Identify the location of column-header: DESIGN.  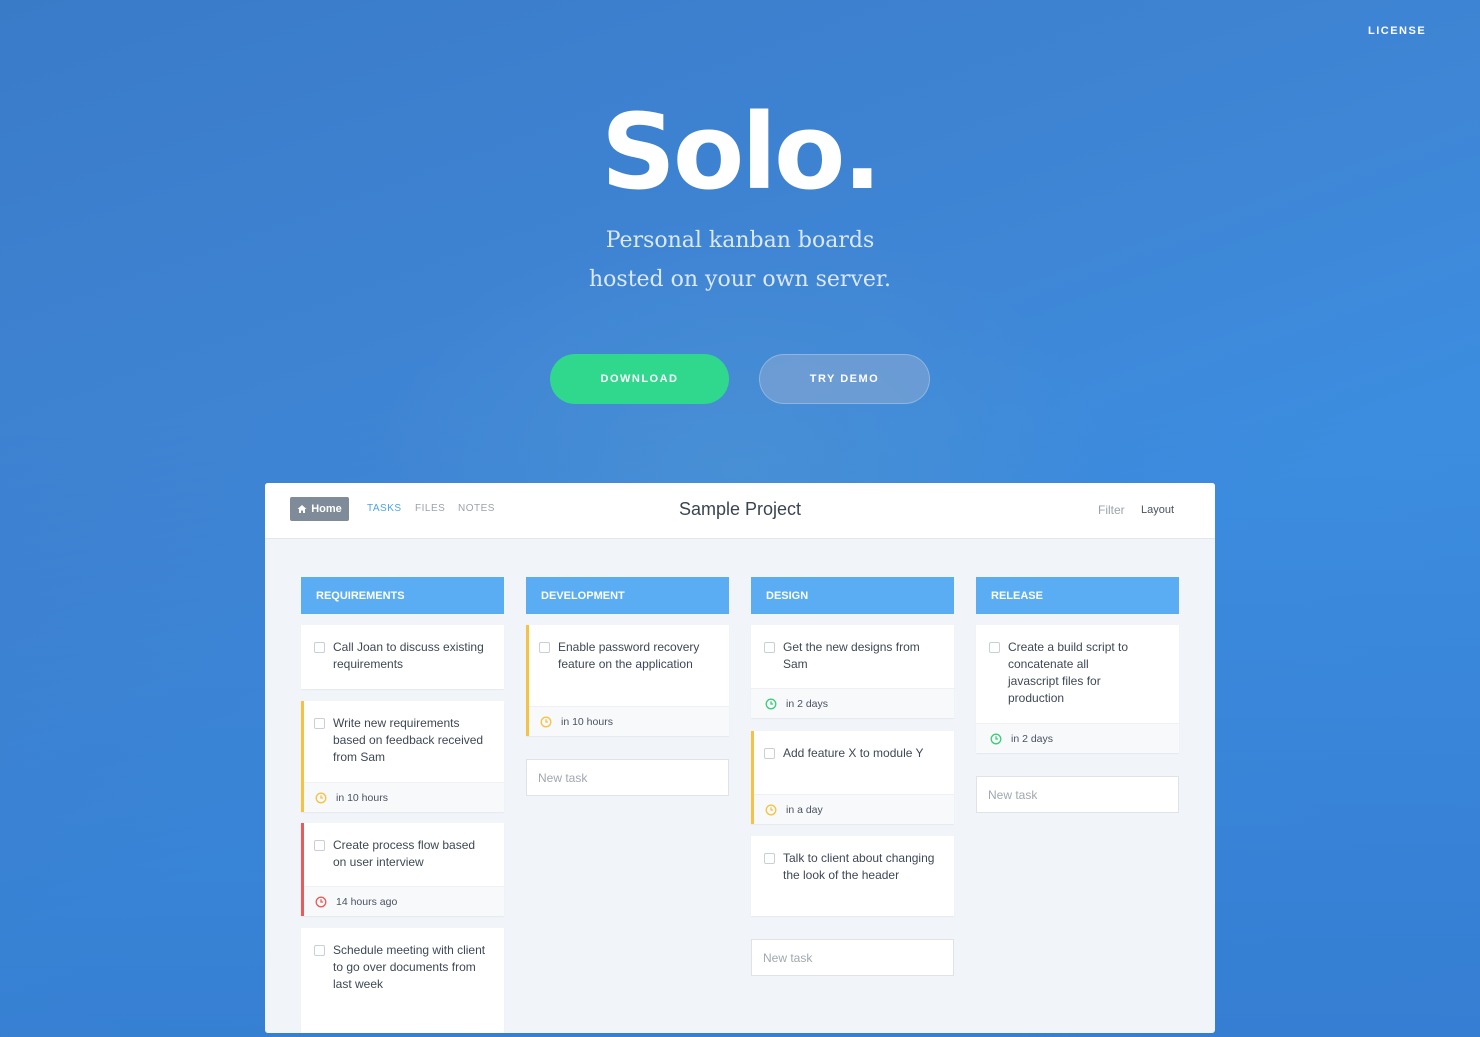
(852, 595).